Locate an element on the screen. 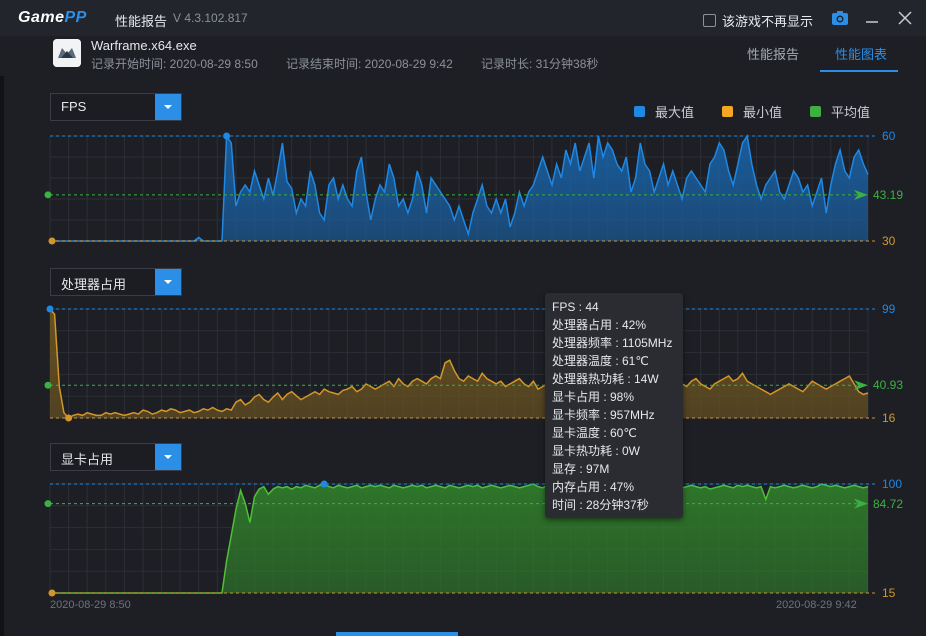 This screenshot has width=926, height=636. tooltip-line: 处理器温度 : 61℃ is located at coordinates (600, 361).